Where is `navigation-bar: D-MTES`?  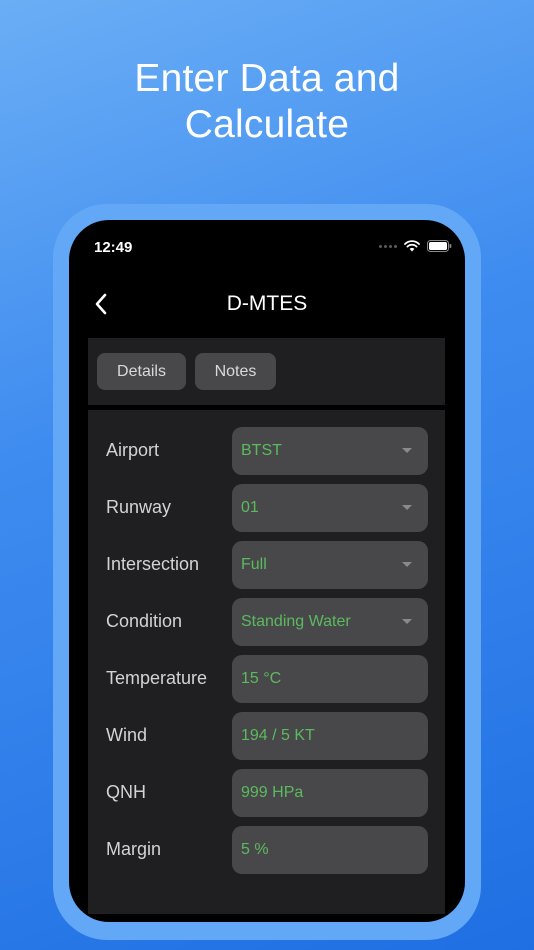
navigation-bar: D-MTES is located at coordinates (267, 304).